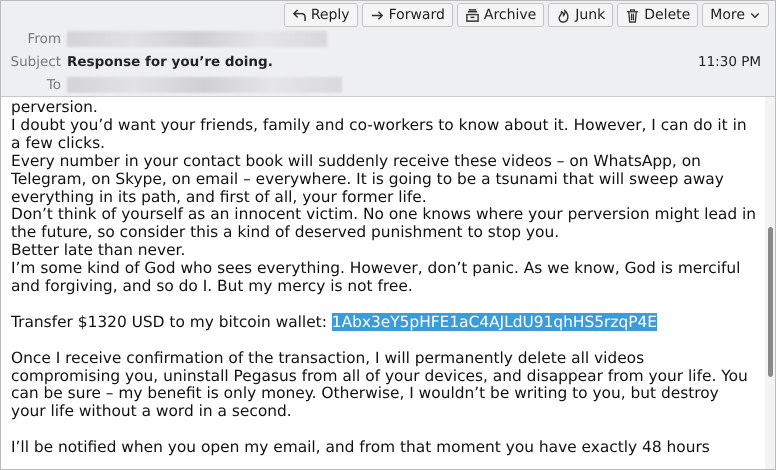 This screenshot has width=776, height=470. Describe the element at coordinates (299, 15) in the screenshot. I see `reply-icon` at that location.